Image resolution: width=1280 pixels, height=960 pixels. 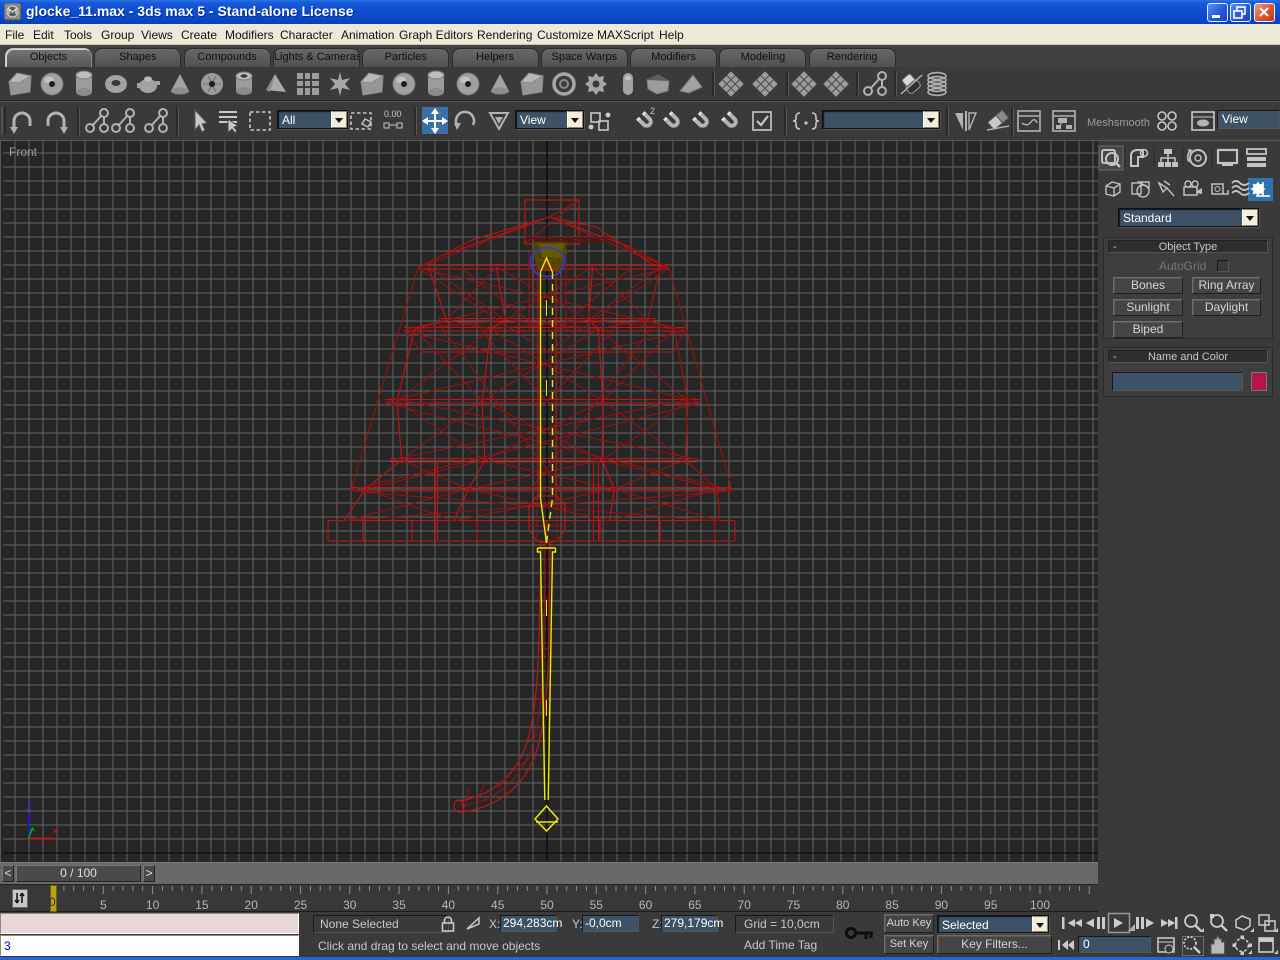 I want to click on svg-text: 30, so click(x=350, y=905).